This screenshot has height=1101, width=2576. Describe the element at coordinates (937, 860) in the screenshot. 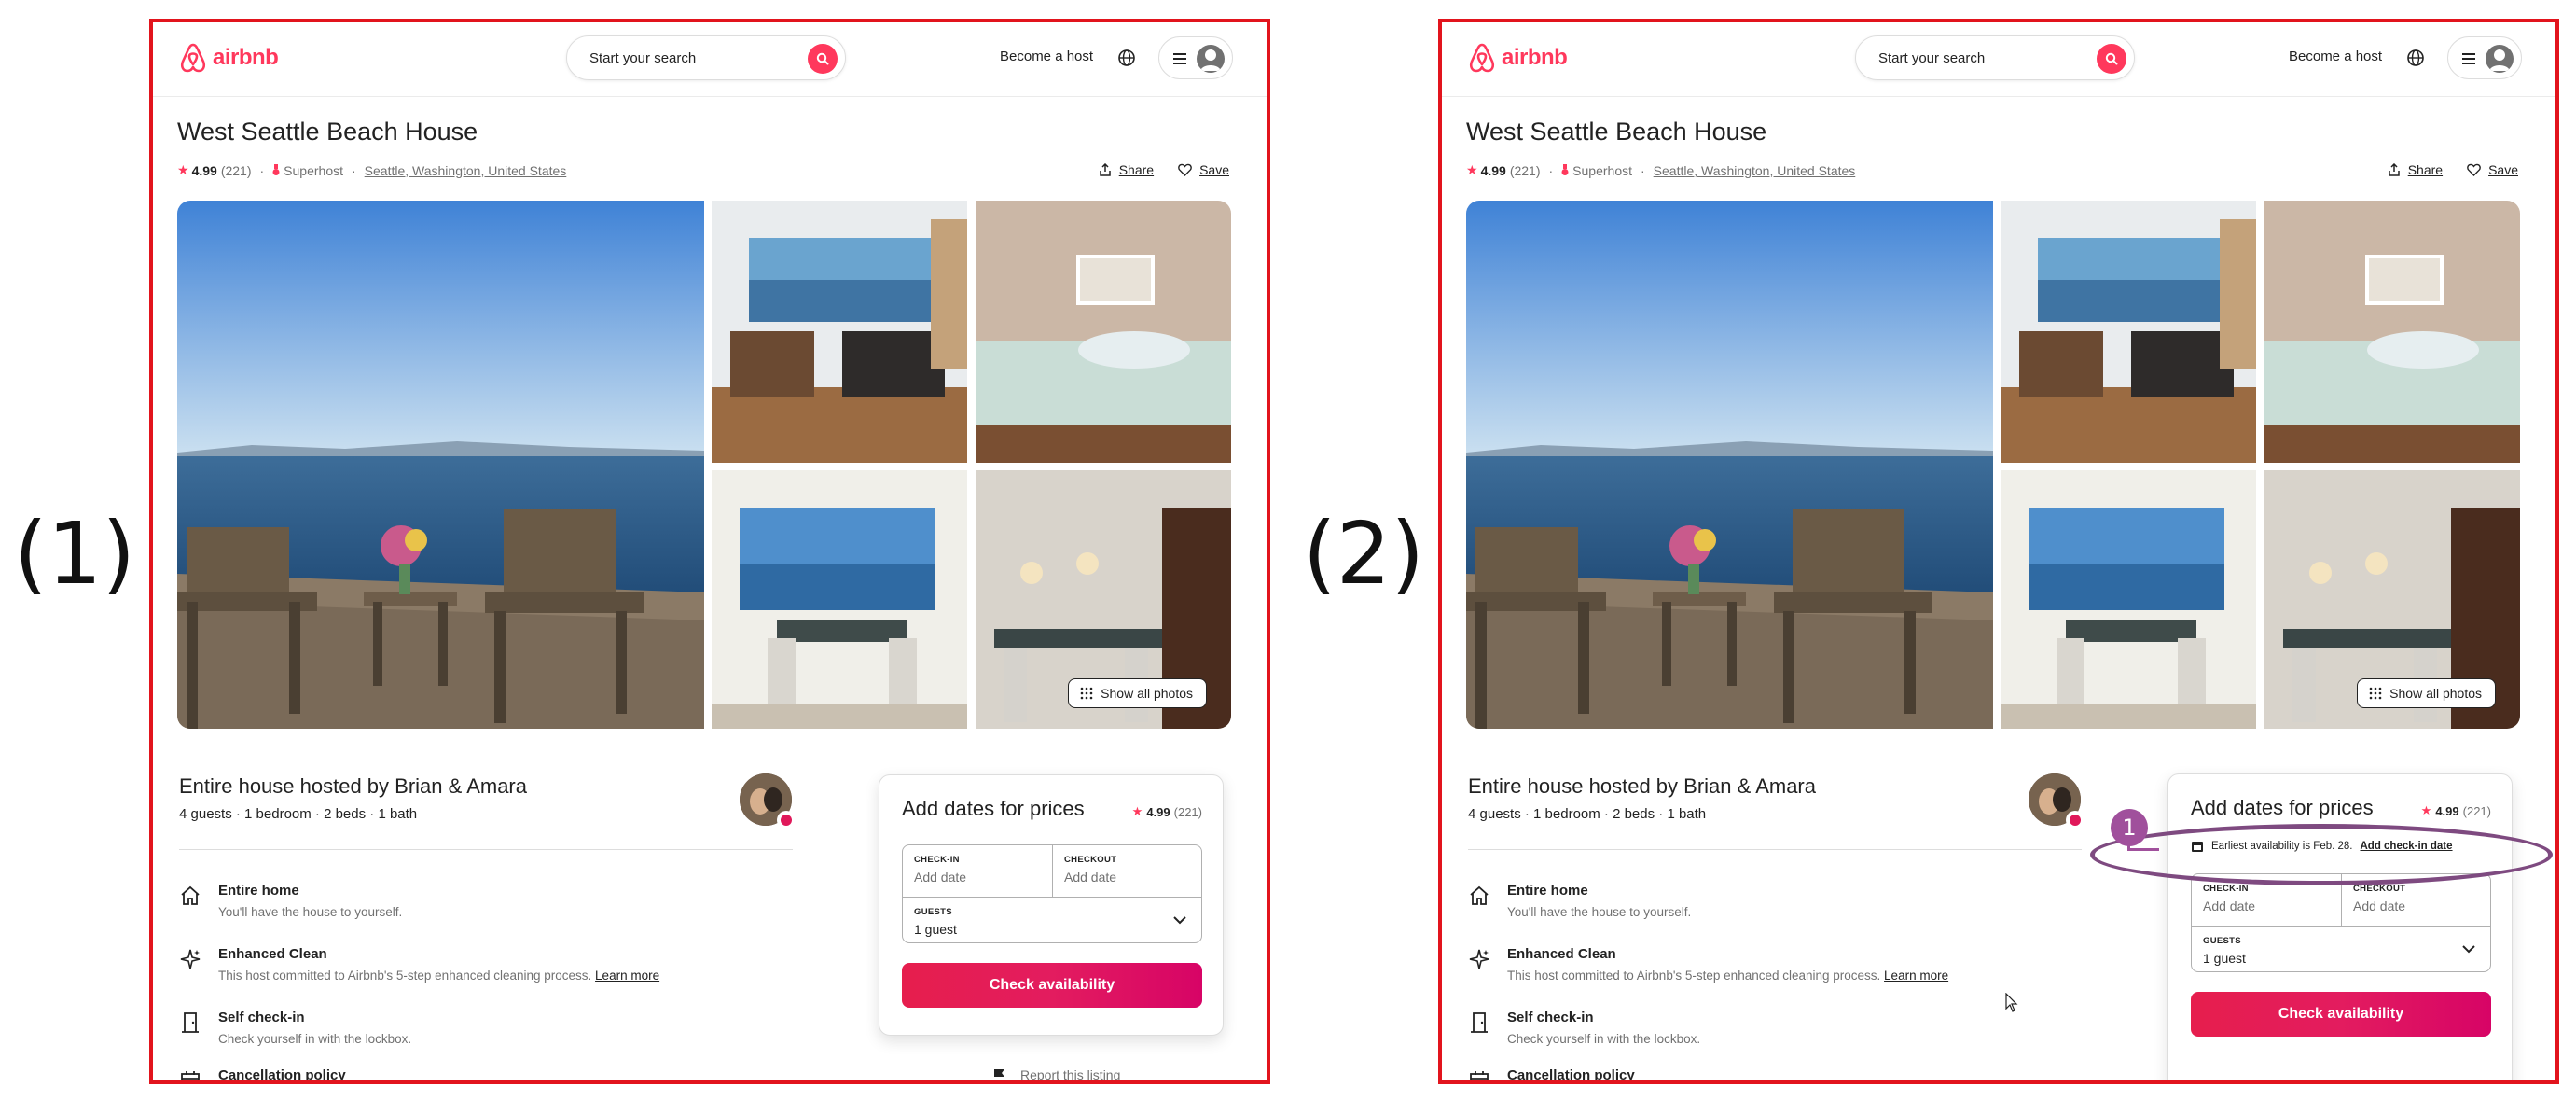

I see `checkin-label: CHECK-IN` at that location.